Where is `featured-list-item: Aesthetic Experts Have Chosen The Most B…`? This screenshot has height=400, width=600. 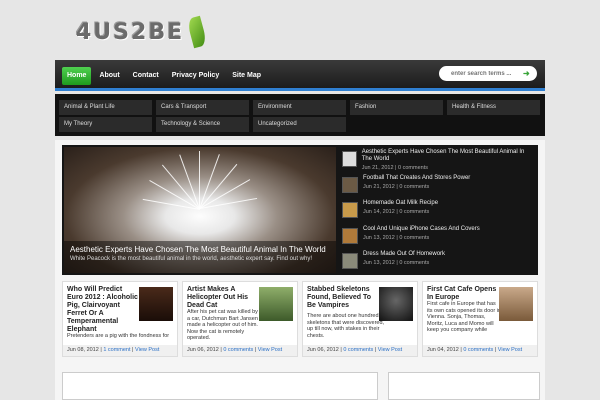 featured-list-item: Aesthetic Experts Have Chosen The Most B… is located at coordinates (438, 162).